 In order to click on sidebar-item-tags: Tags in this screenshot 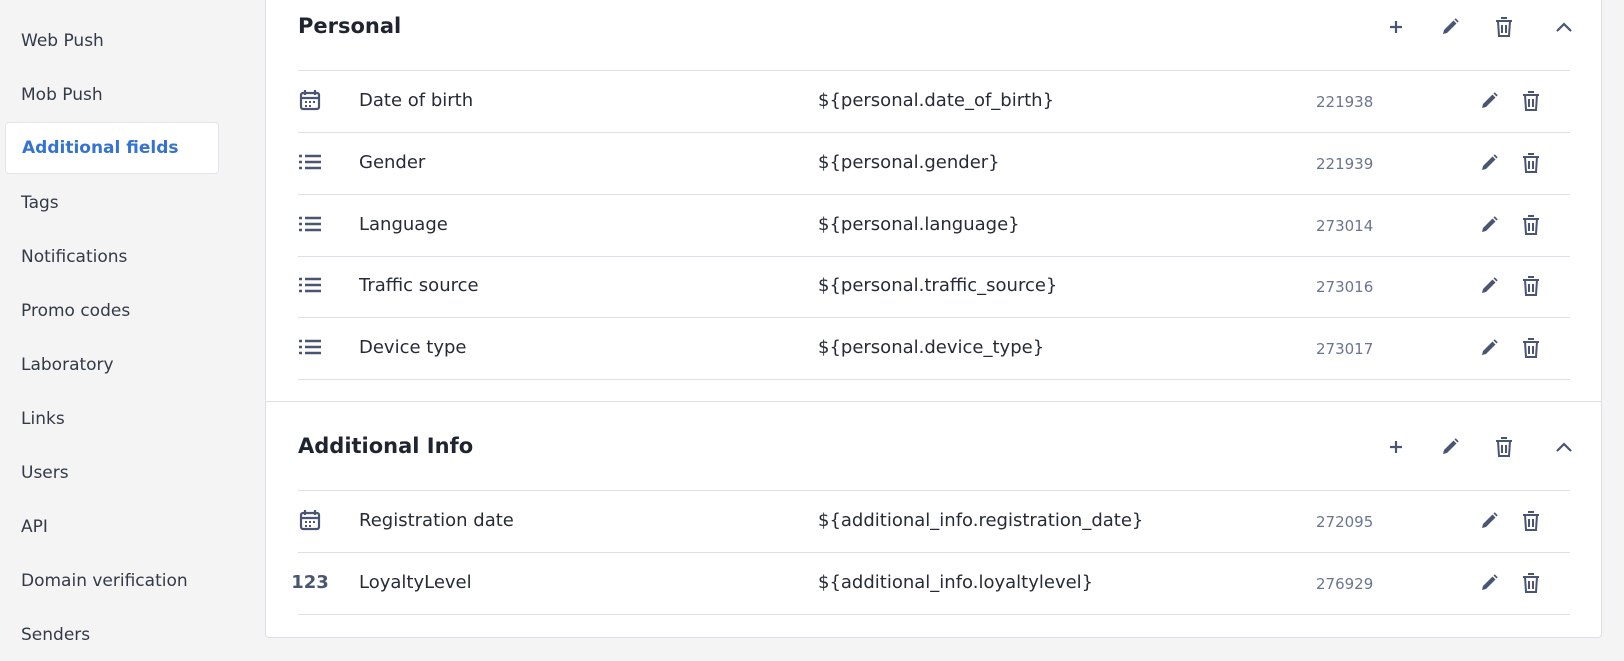, I will do `click(112, 203)`.